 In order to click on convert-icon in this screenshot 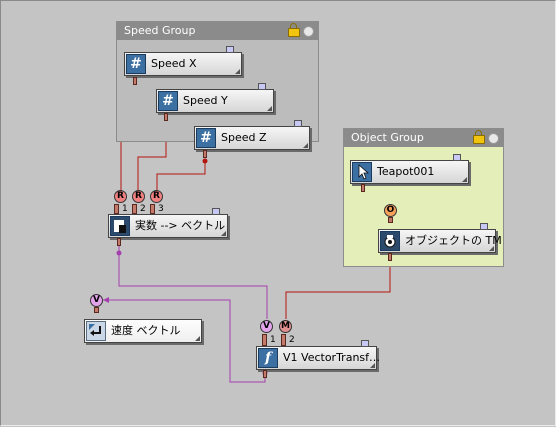, I will do `click(120, 226)`.